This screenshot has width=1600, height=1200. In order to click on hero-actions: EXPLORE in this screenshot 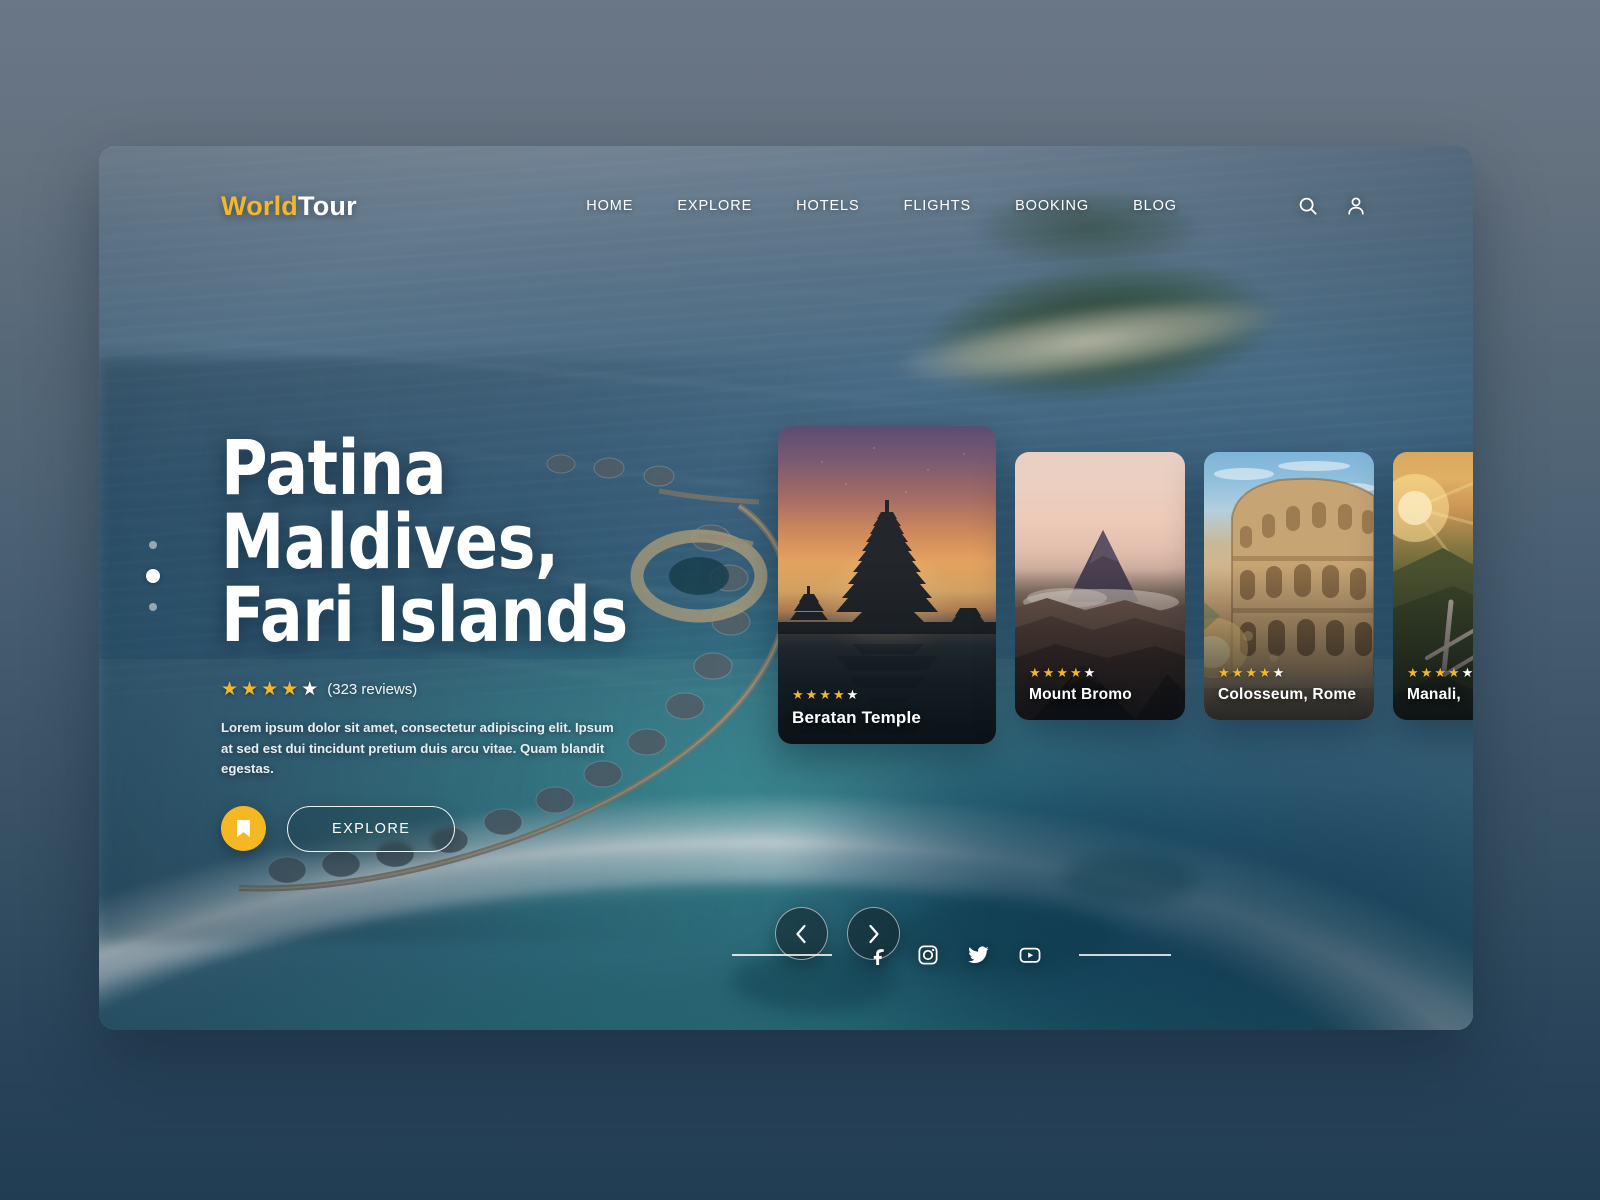, I will do `click(501, 828)`.